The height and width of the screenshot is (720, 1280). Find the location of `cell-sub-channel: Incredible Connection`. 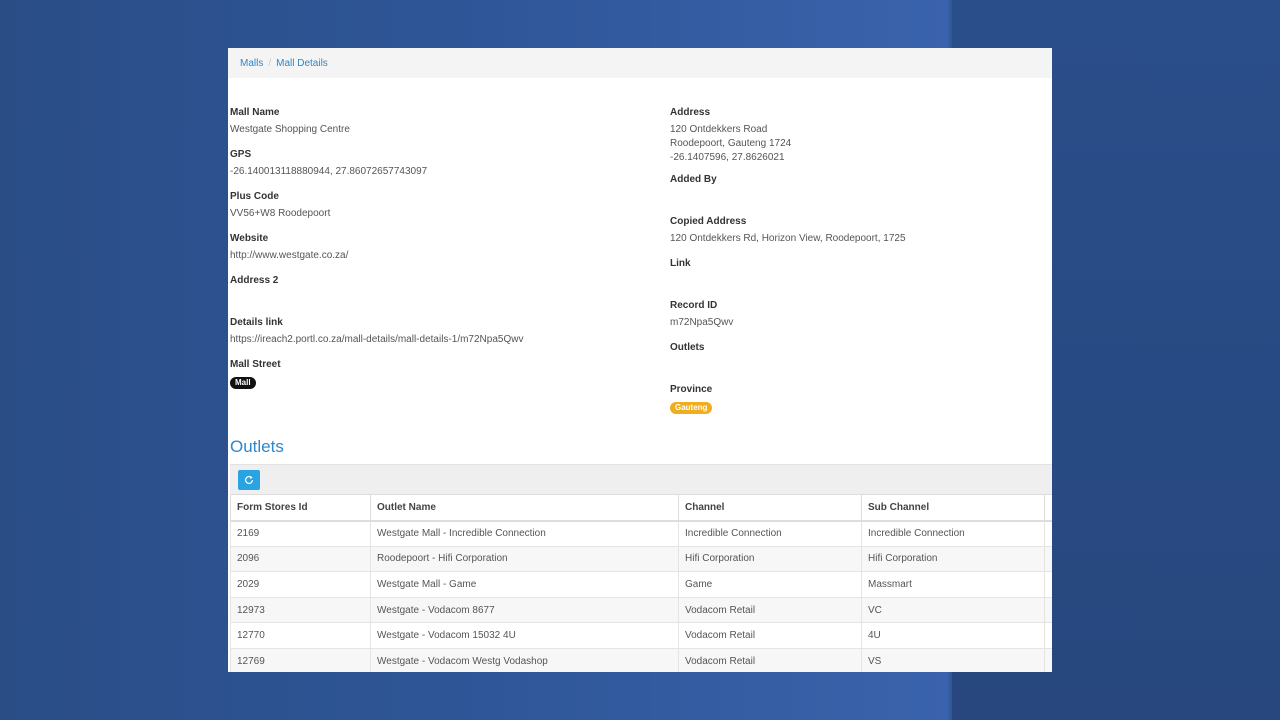

cell-sub-channel: Incredible Connection is located at coordinates (953, 533).